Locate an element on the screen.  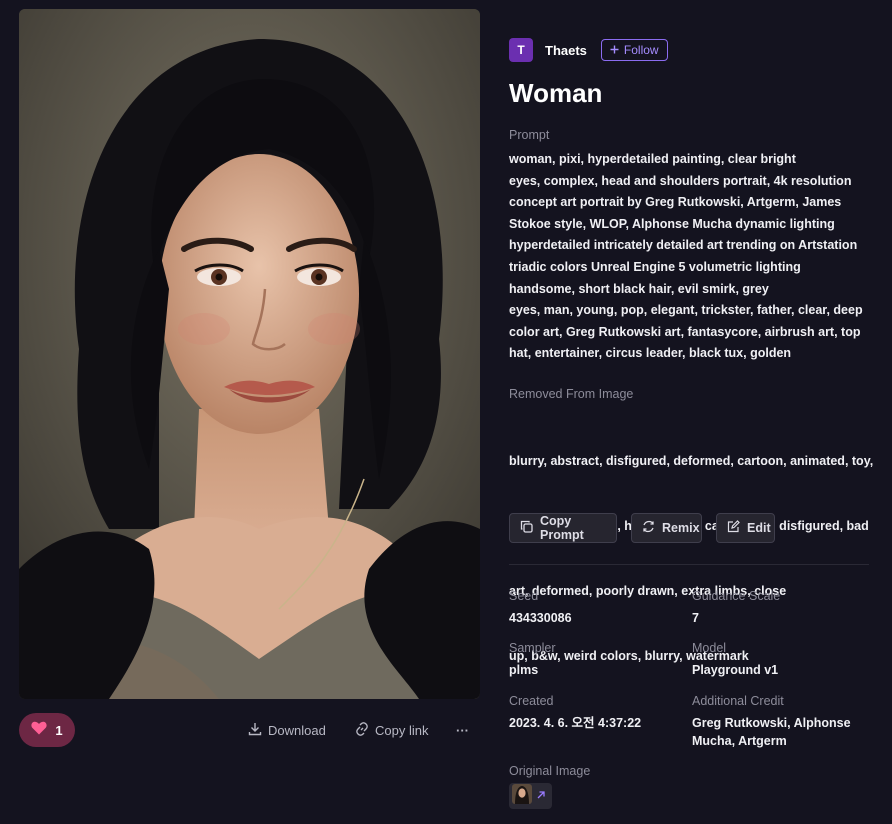
copy-prompt-label: Copy Prompt is located at coordinates (562, 528).